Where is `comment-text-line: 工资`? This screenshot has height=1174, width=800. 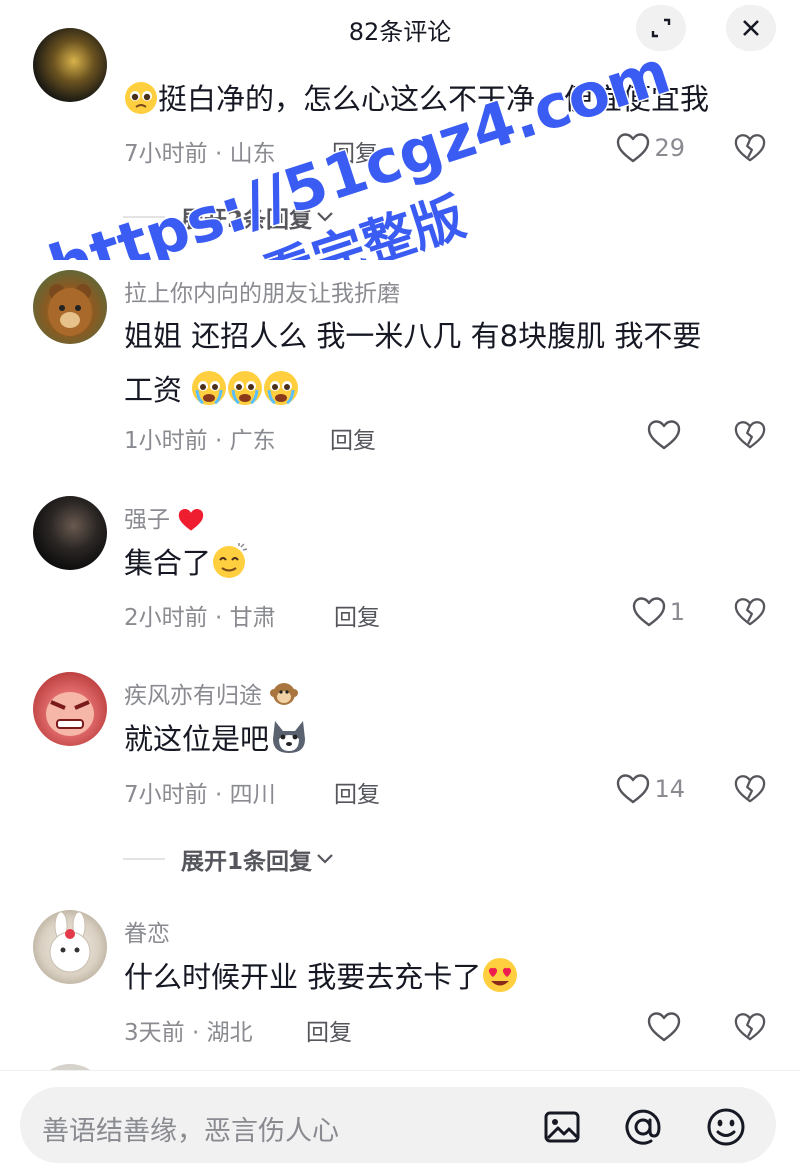 comment-text-line: 工资 is located at coordinates (439, 393).